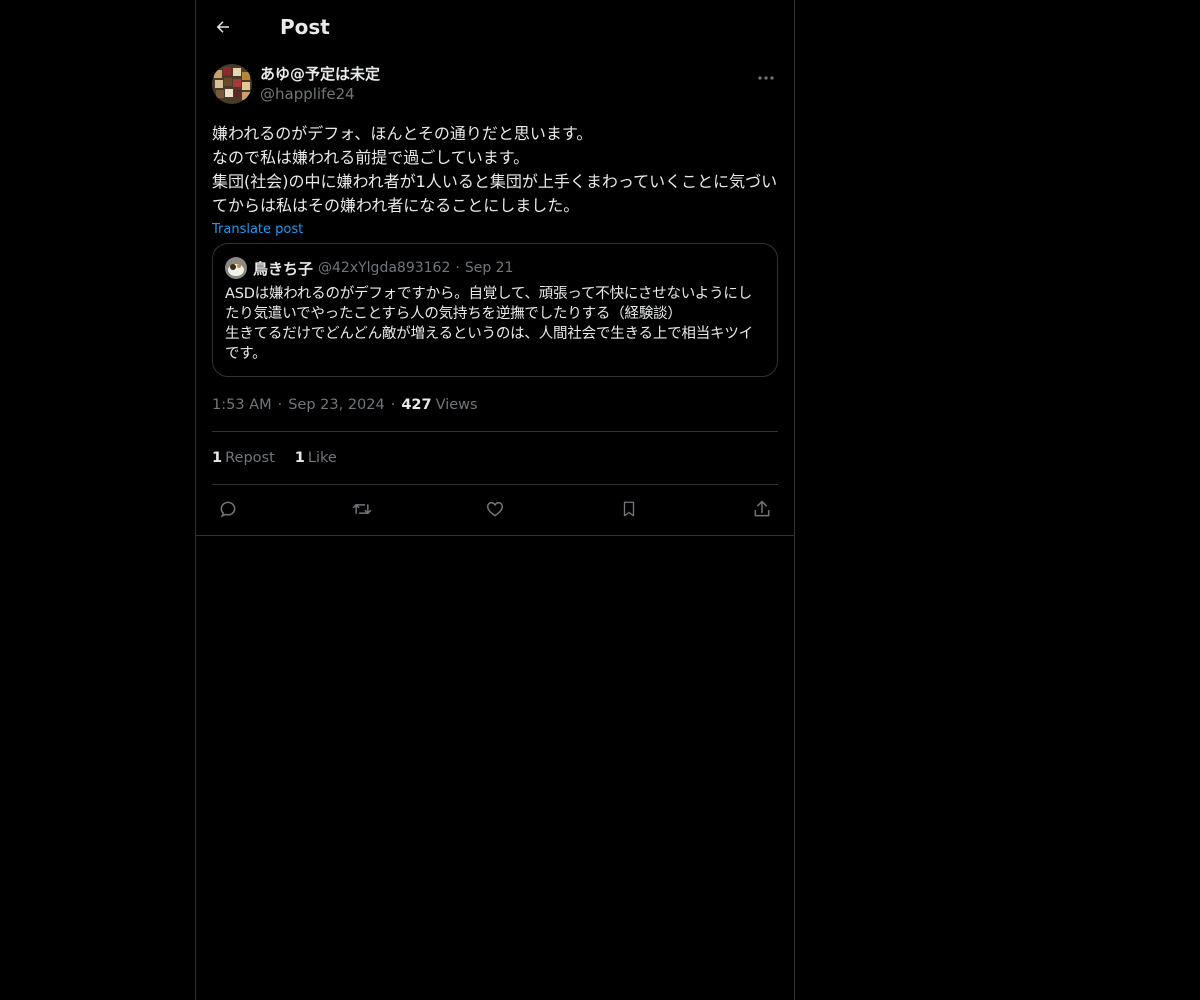 Image resolution: width=1200 pixels, height=1000 pixels. What do you see at coordinates (305, 27) in the screenshot?
I see `page-title: Post` at bounding box center [305, 27].